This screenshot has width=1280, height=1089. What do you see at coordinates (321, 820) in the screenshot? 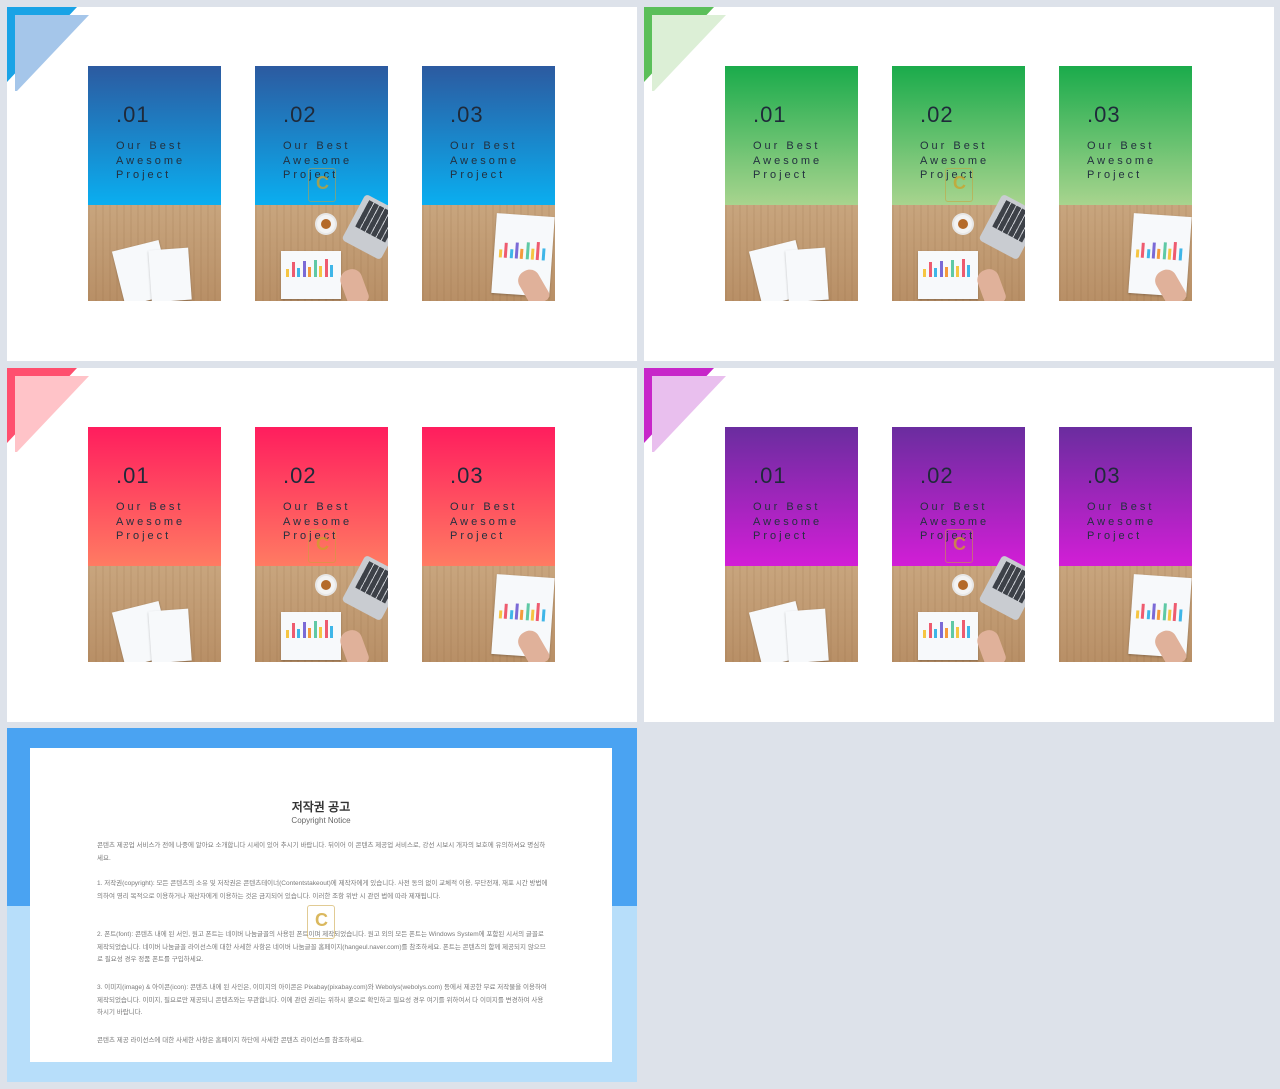
I see `copyright-subtitle: Copyright Notice` at bounding box center [321, 820].